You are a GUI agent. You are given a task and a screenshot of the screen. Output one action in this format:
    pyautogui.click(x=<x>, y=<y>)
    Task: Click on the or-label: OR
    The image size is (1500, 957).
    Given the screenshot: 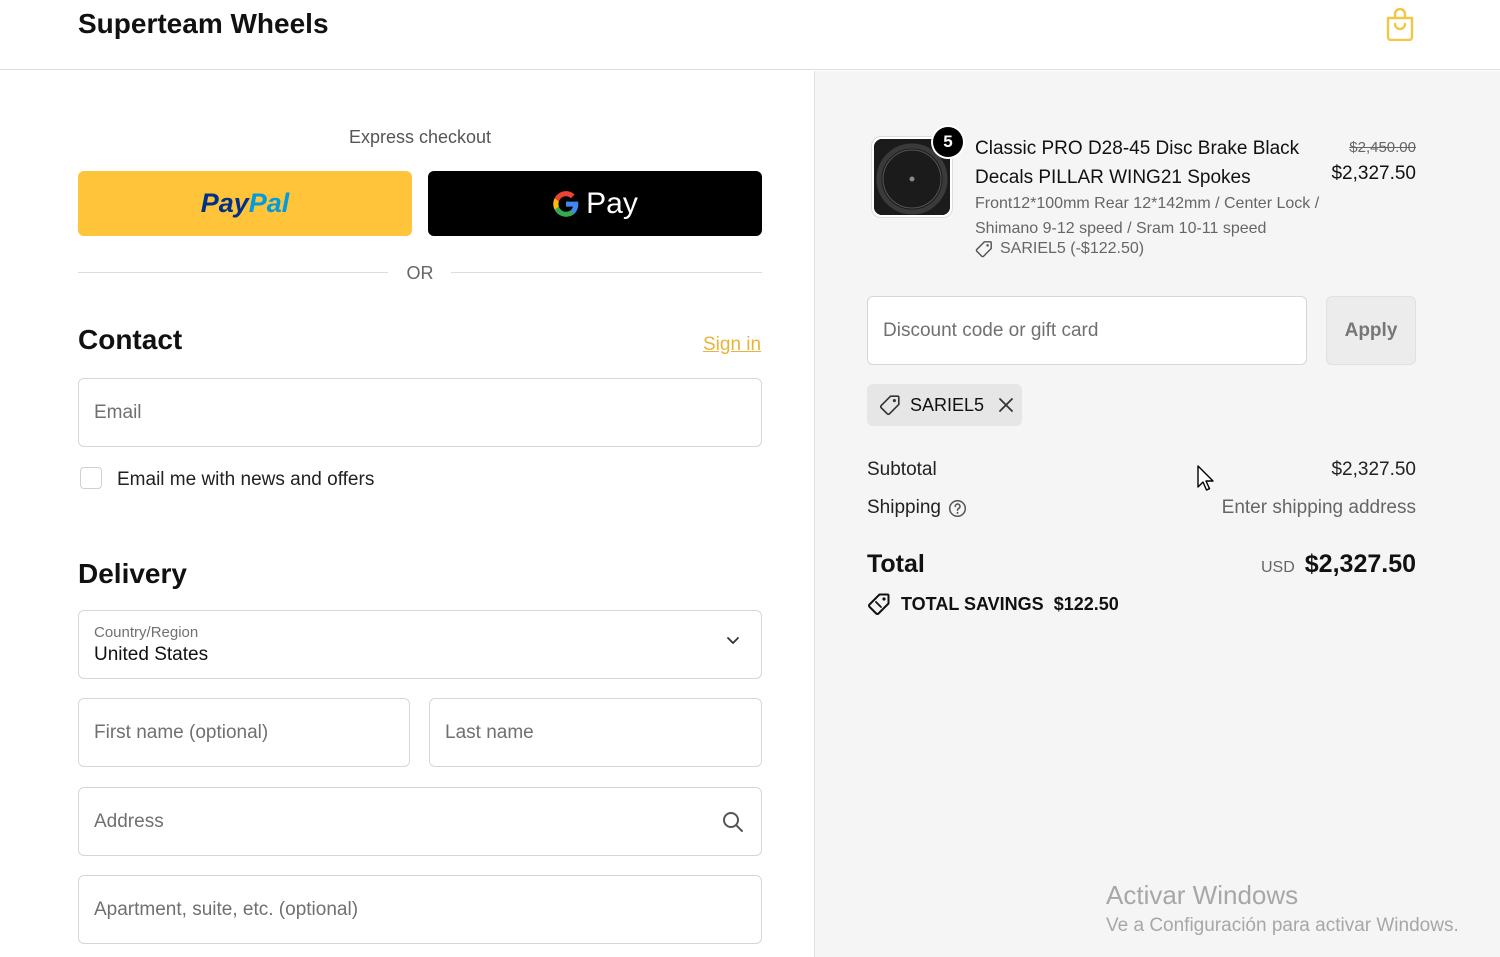 What is the action you would take?
    pyautogui.click(x=420, y=273)
    